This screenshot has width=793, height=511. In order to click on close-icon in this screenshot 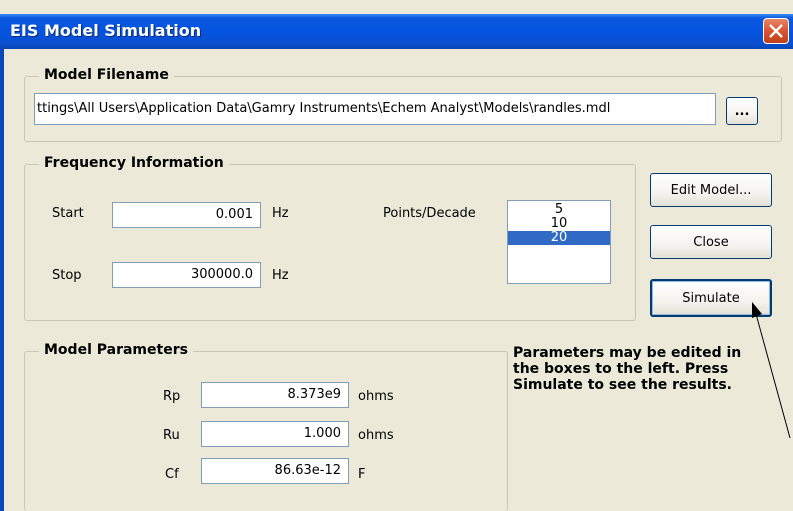, I will do `click(776, 31)`.